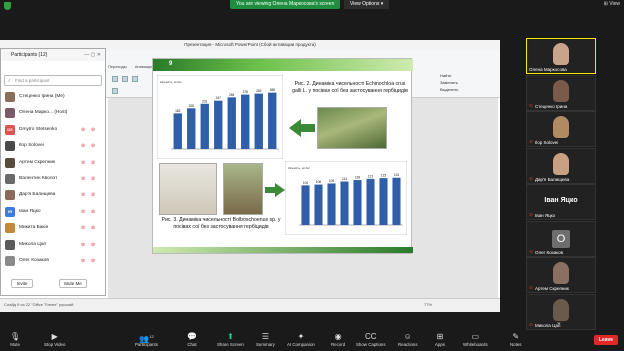 Image resolution: width=624 pixels, height=351 pixels. What do you see at coordinates (559, 322) in the screenshot?
I see `gallery-scroll-down-icon: ⌄` at bounding box center [559, 322].